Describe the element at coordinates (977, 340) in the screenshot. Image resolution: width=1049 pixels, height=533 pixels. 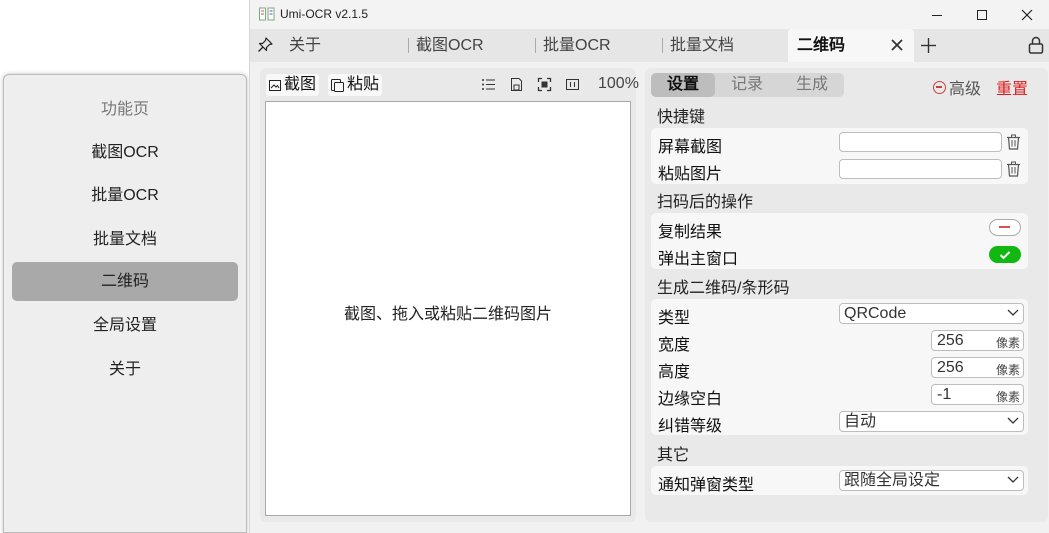
I see `width-input: 256 像素` at that location.